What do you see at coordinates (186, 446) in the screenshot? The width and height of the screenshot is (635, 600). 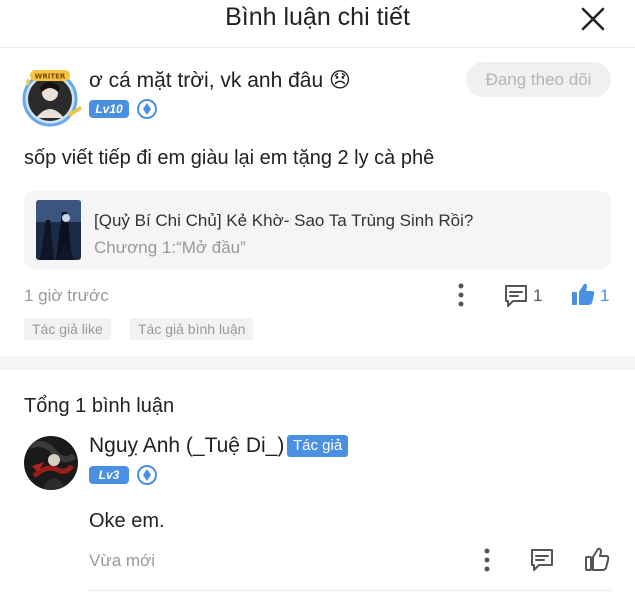 I see `reply-username: Nguỵ Anh (_Tuệ Di_)` at bounding box center [186, 446].